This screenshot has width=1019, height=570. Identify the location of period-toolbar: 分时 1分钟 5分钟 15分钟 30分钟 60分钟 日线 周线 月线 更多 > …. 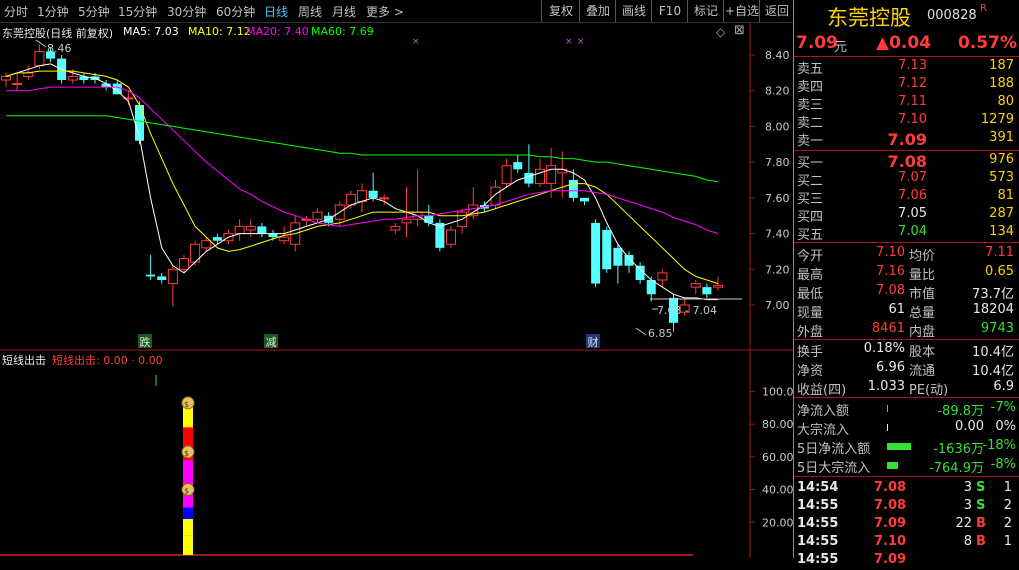
(396, 11).